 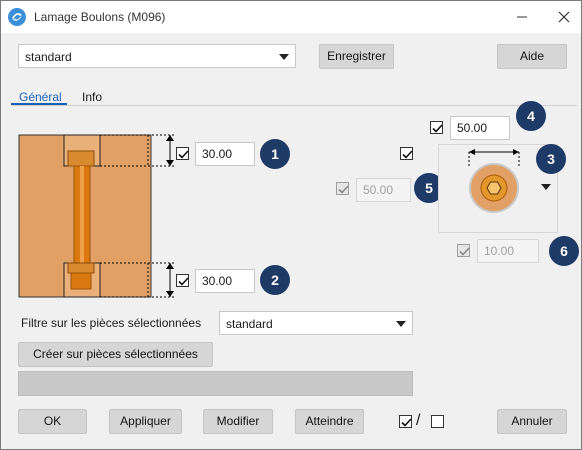 I want to click on title-bar: Lamage Boulons (M096), so click(x=291, y=17).